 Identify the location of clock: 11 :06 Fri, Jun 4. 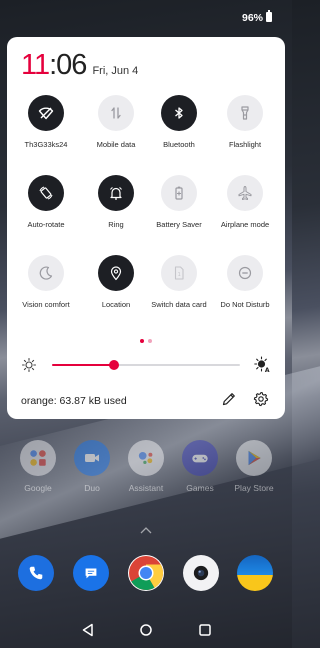
(79, 65).